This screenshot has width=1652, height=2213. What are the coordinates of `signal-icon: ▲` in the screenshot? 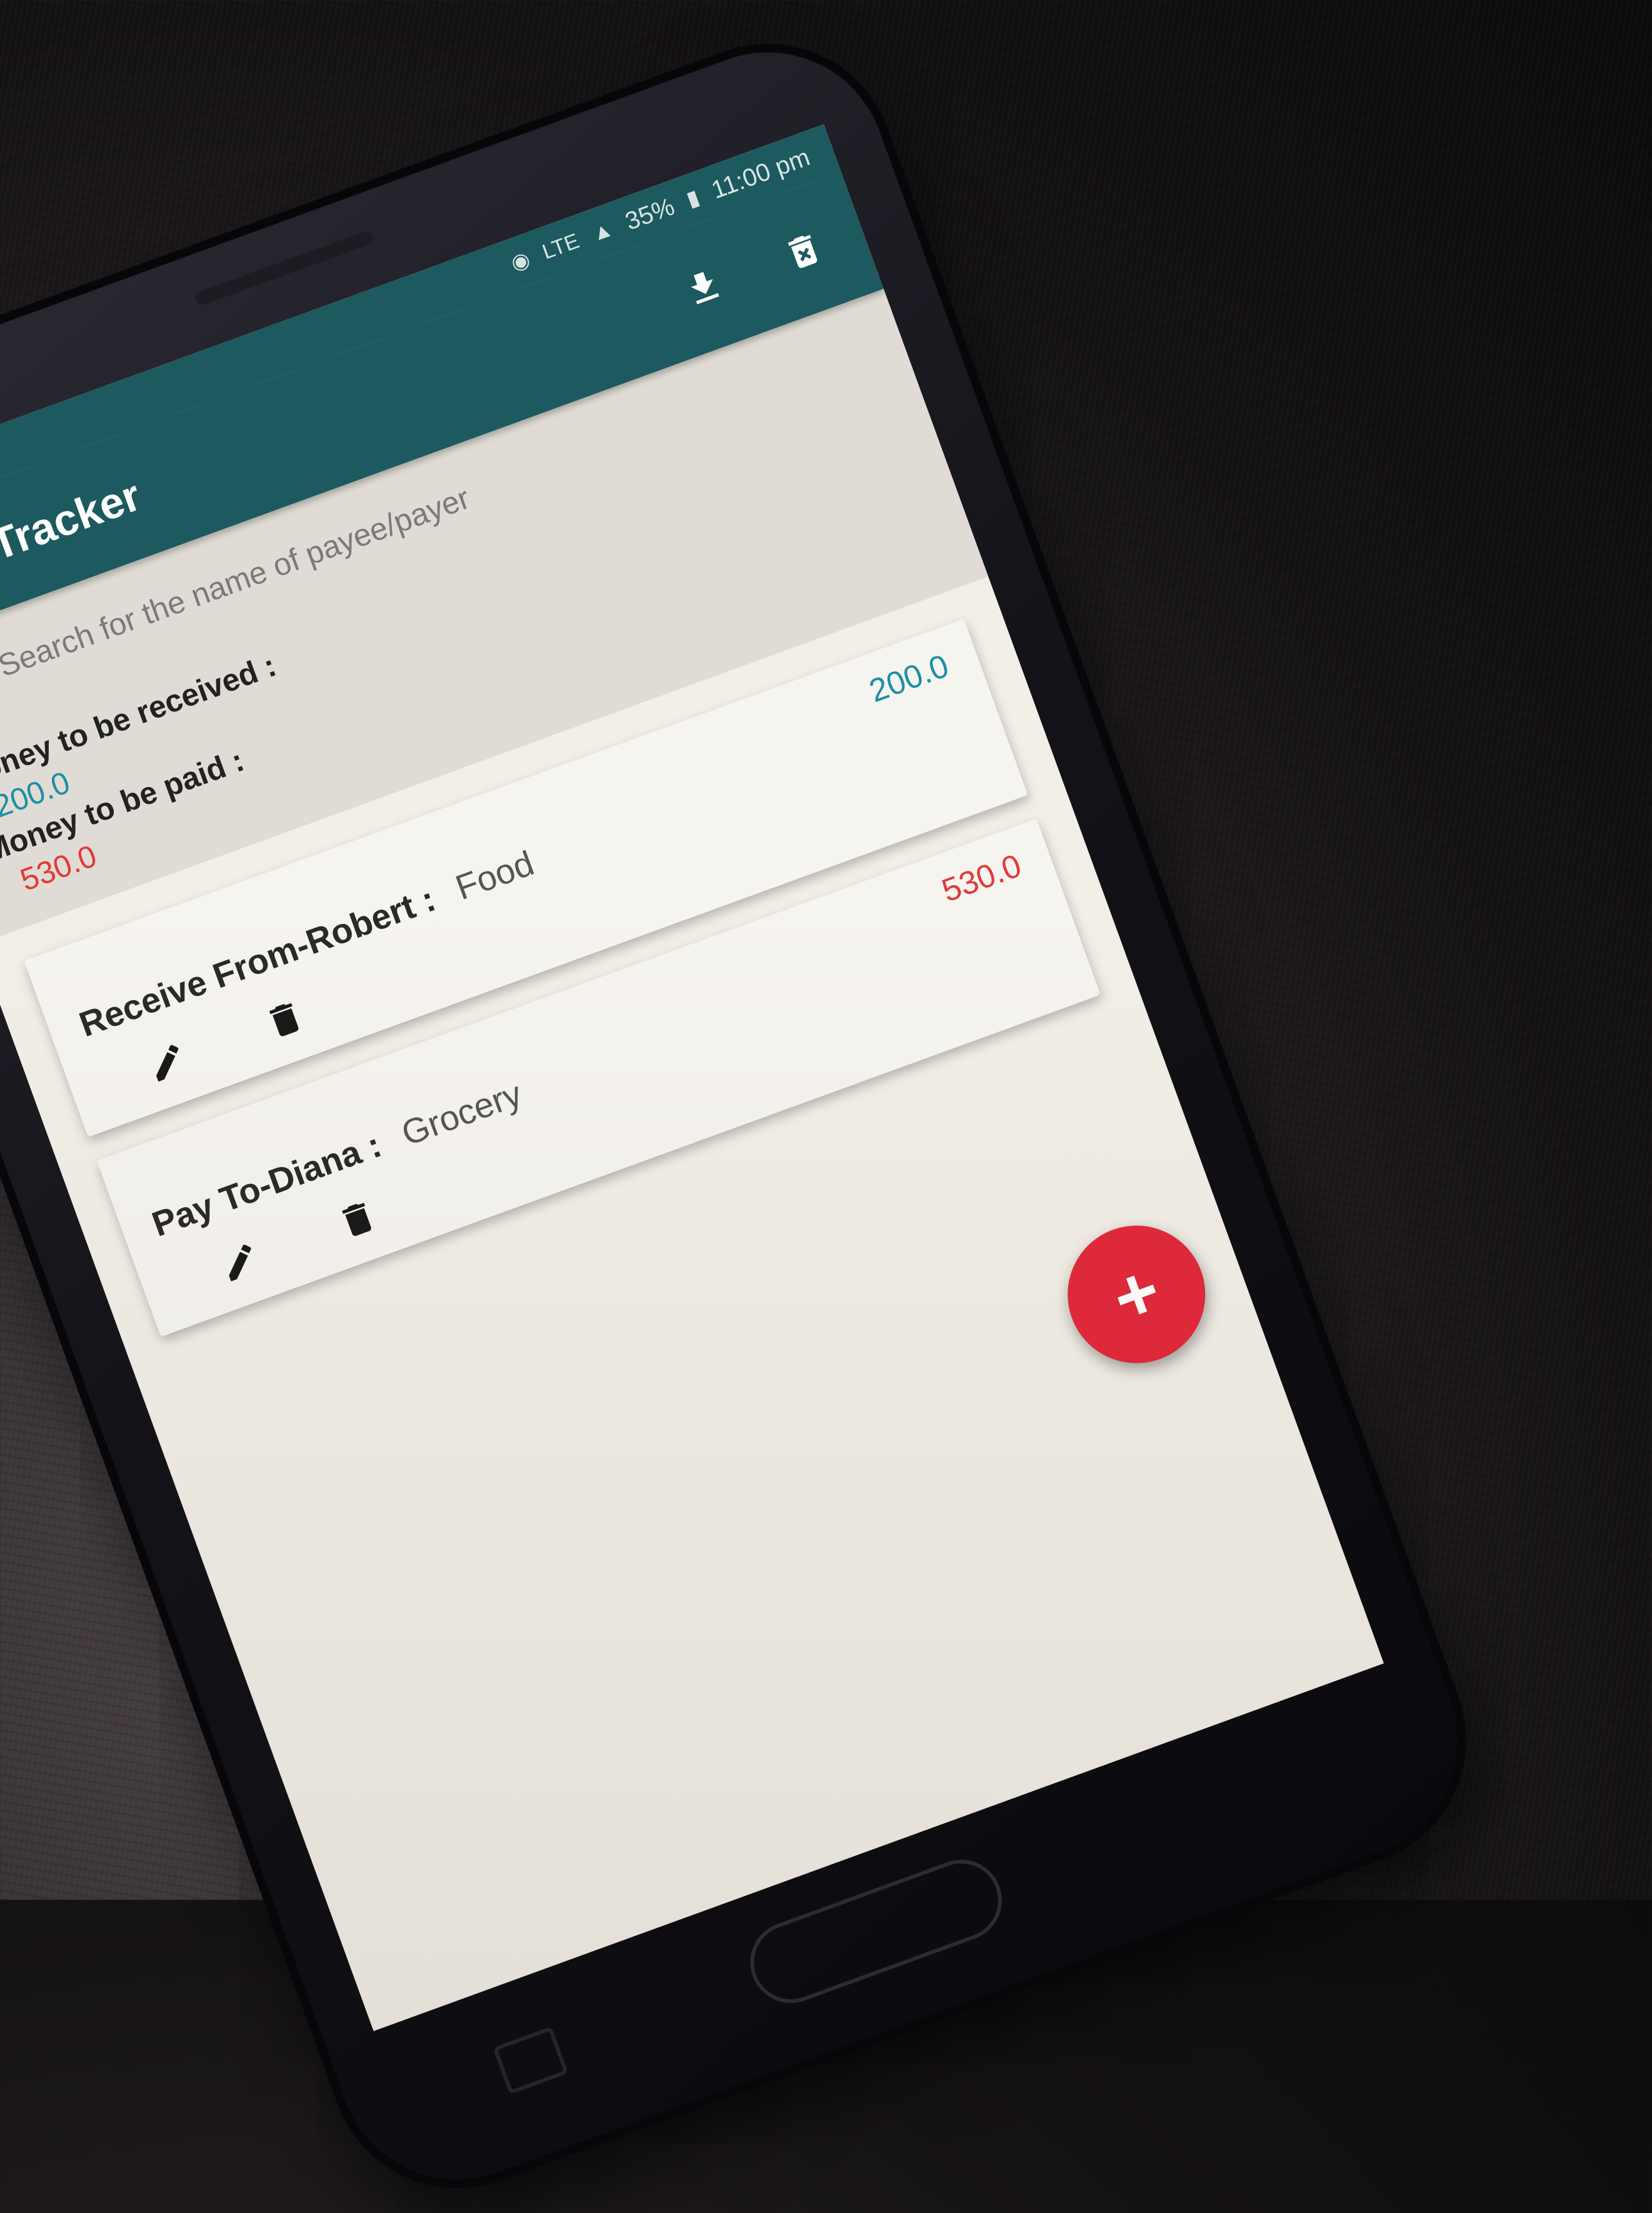 It's located at (602, 231).